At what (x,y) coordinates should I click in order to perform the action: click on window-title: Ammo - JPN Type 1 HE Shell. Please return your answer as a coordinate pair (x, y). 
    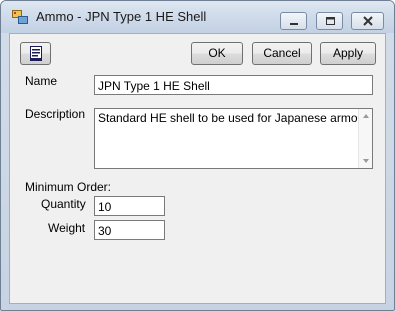
    Looking at the image, I should click on (121, 16).